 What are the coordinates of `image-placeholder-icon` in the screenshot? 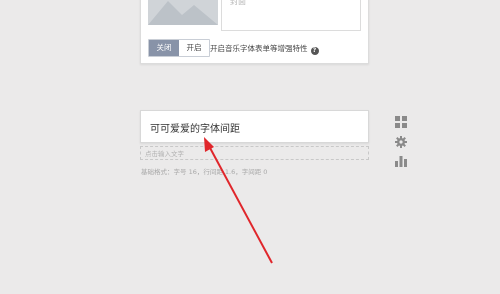 It's located at (183, 12).